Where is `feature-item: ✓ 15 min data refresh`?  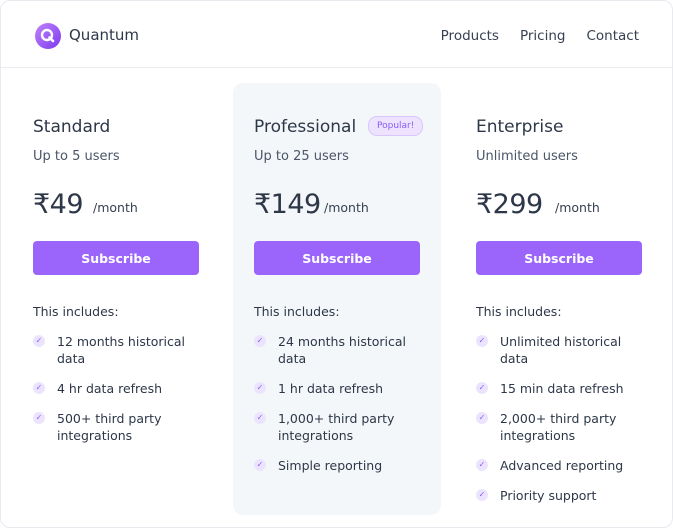 feature-item: ✓ 15 min data refresh is located at coordinates (561, 388).